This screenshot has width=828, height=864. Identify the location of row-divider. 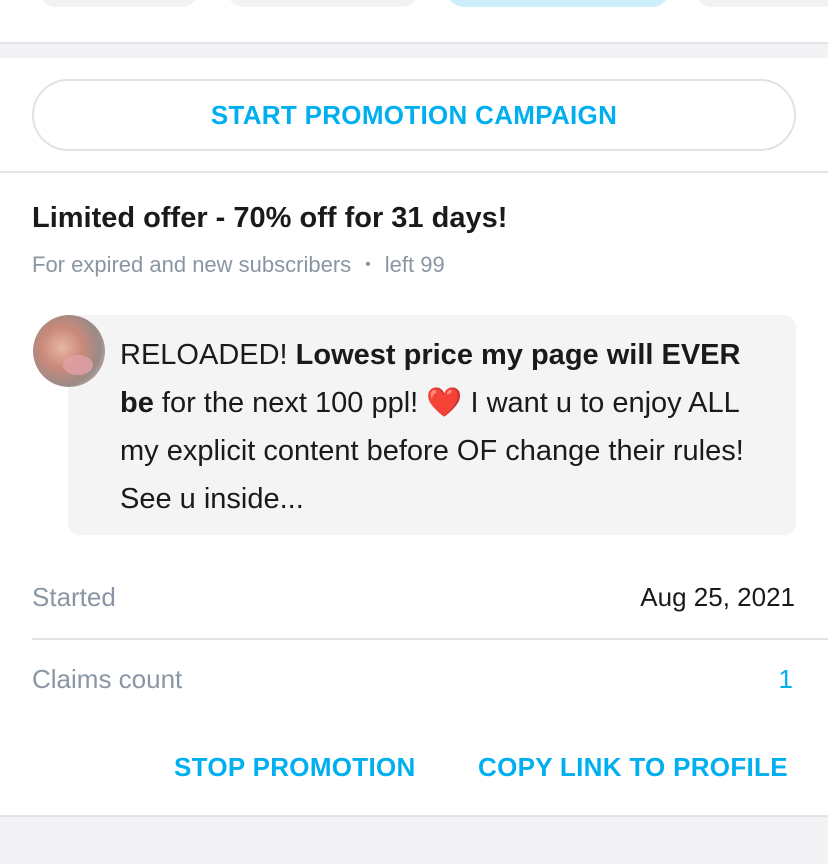
(430, 639).